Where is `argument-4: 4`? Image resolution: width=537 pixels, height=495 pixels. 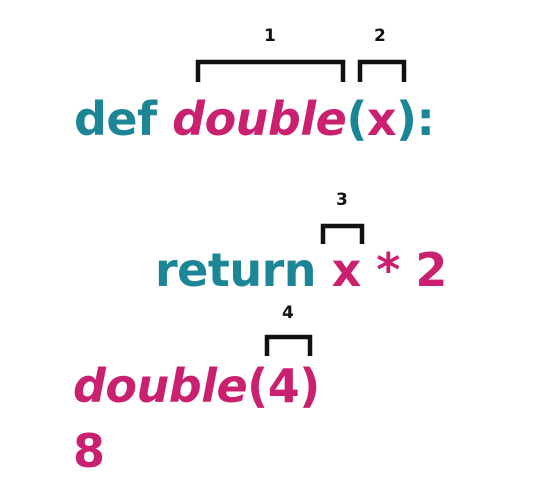
argument-4: 4 is located at coordinates (283, 386).